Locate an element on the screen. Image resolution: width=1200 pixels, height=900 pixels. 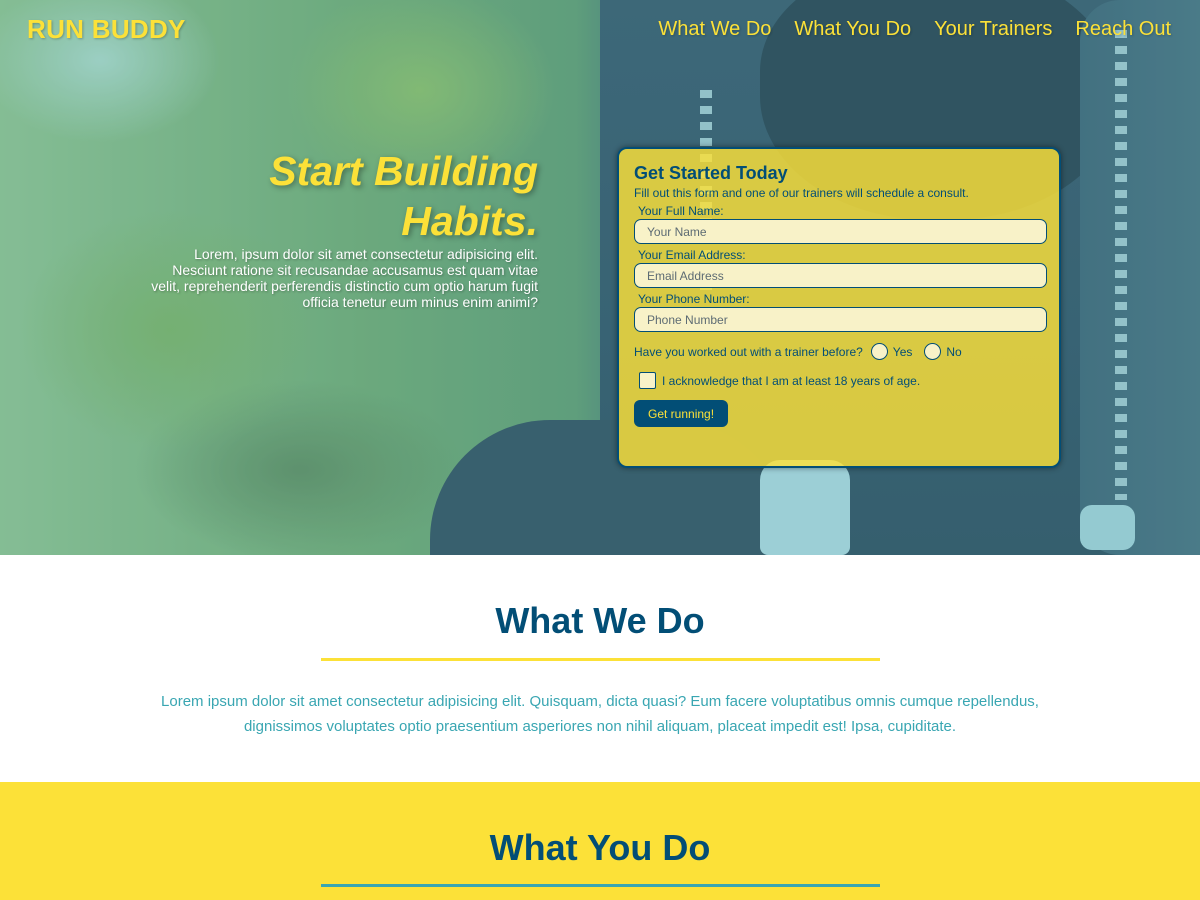
what-you-do-section: What You Do is located at coordinates (600, 841).